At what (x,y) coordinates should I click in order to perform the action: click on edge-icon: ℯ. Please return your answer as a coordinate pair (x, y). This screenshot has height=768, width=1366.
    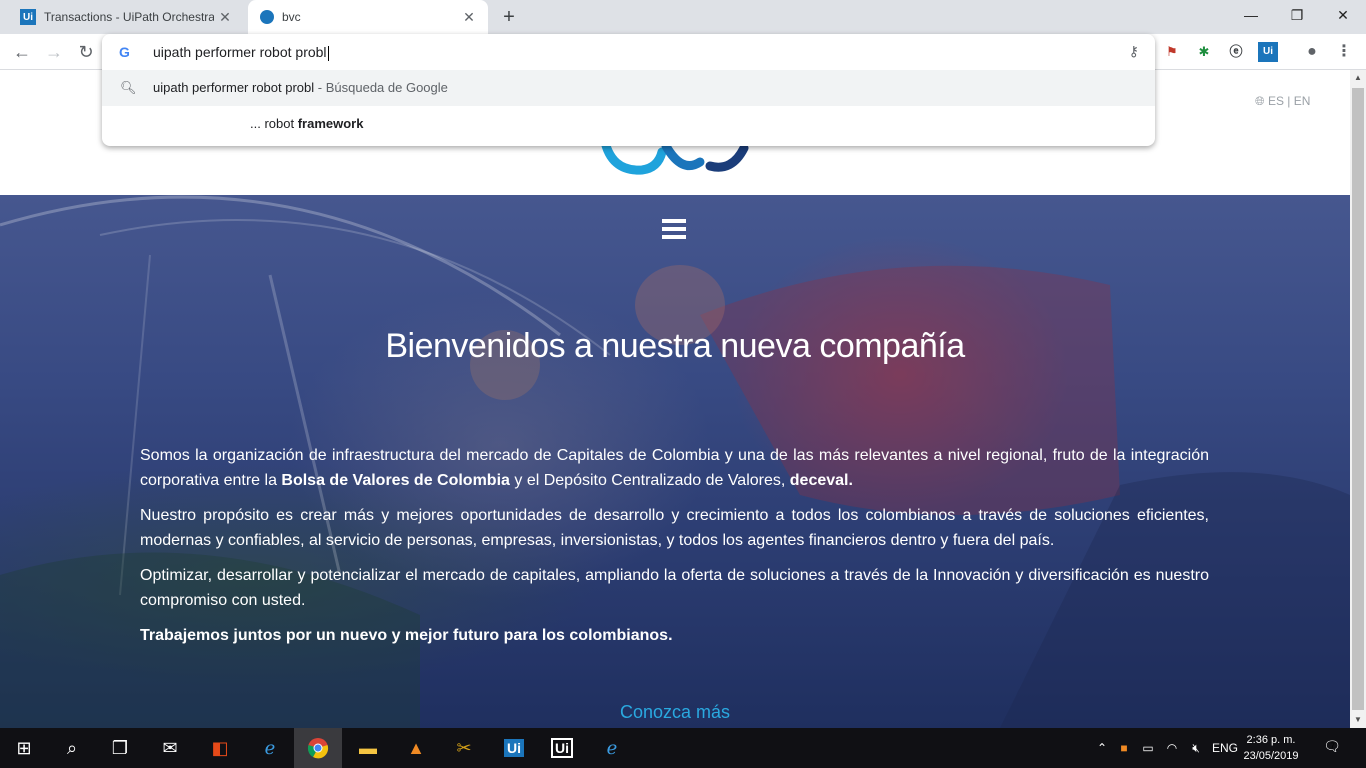
    Looking at the image, I should click on (270, 748).